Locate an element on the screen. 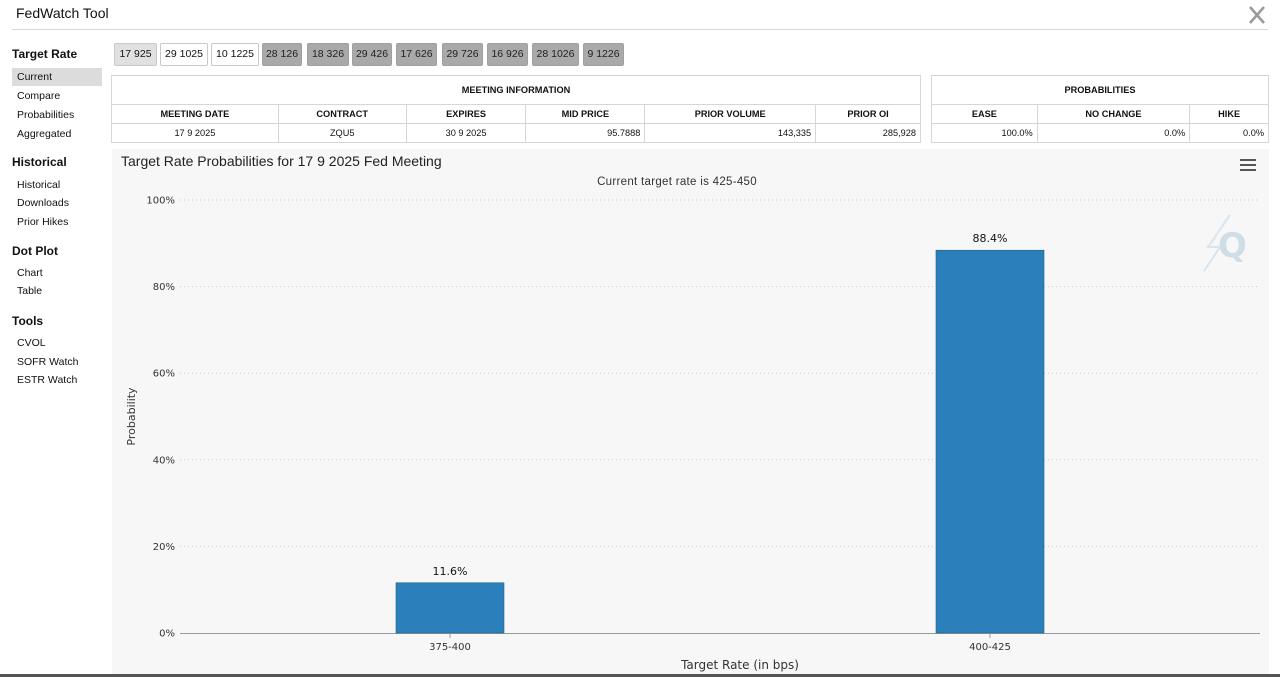 The height and width of the screenshot is (677, 1280). section-historical: Historical is located at coordinates (39, 162).